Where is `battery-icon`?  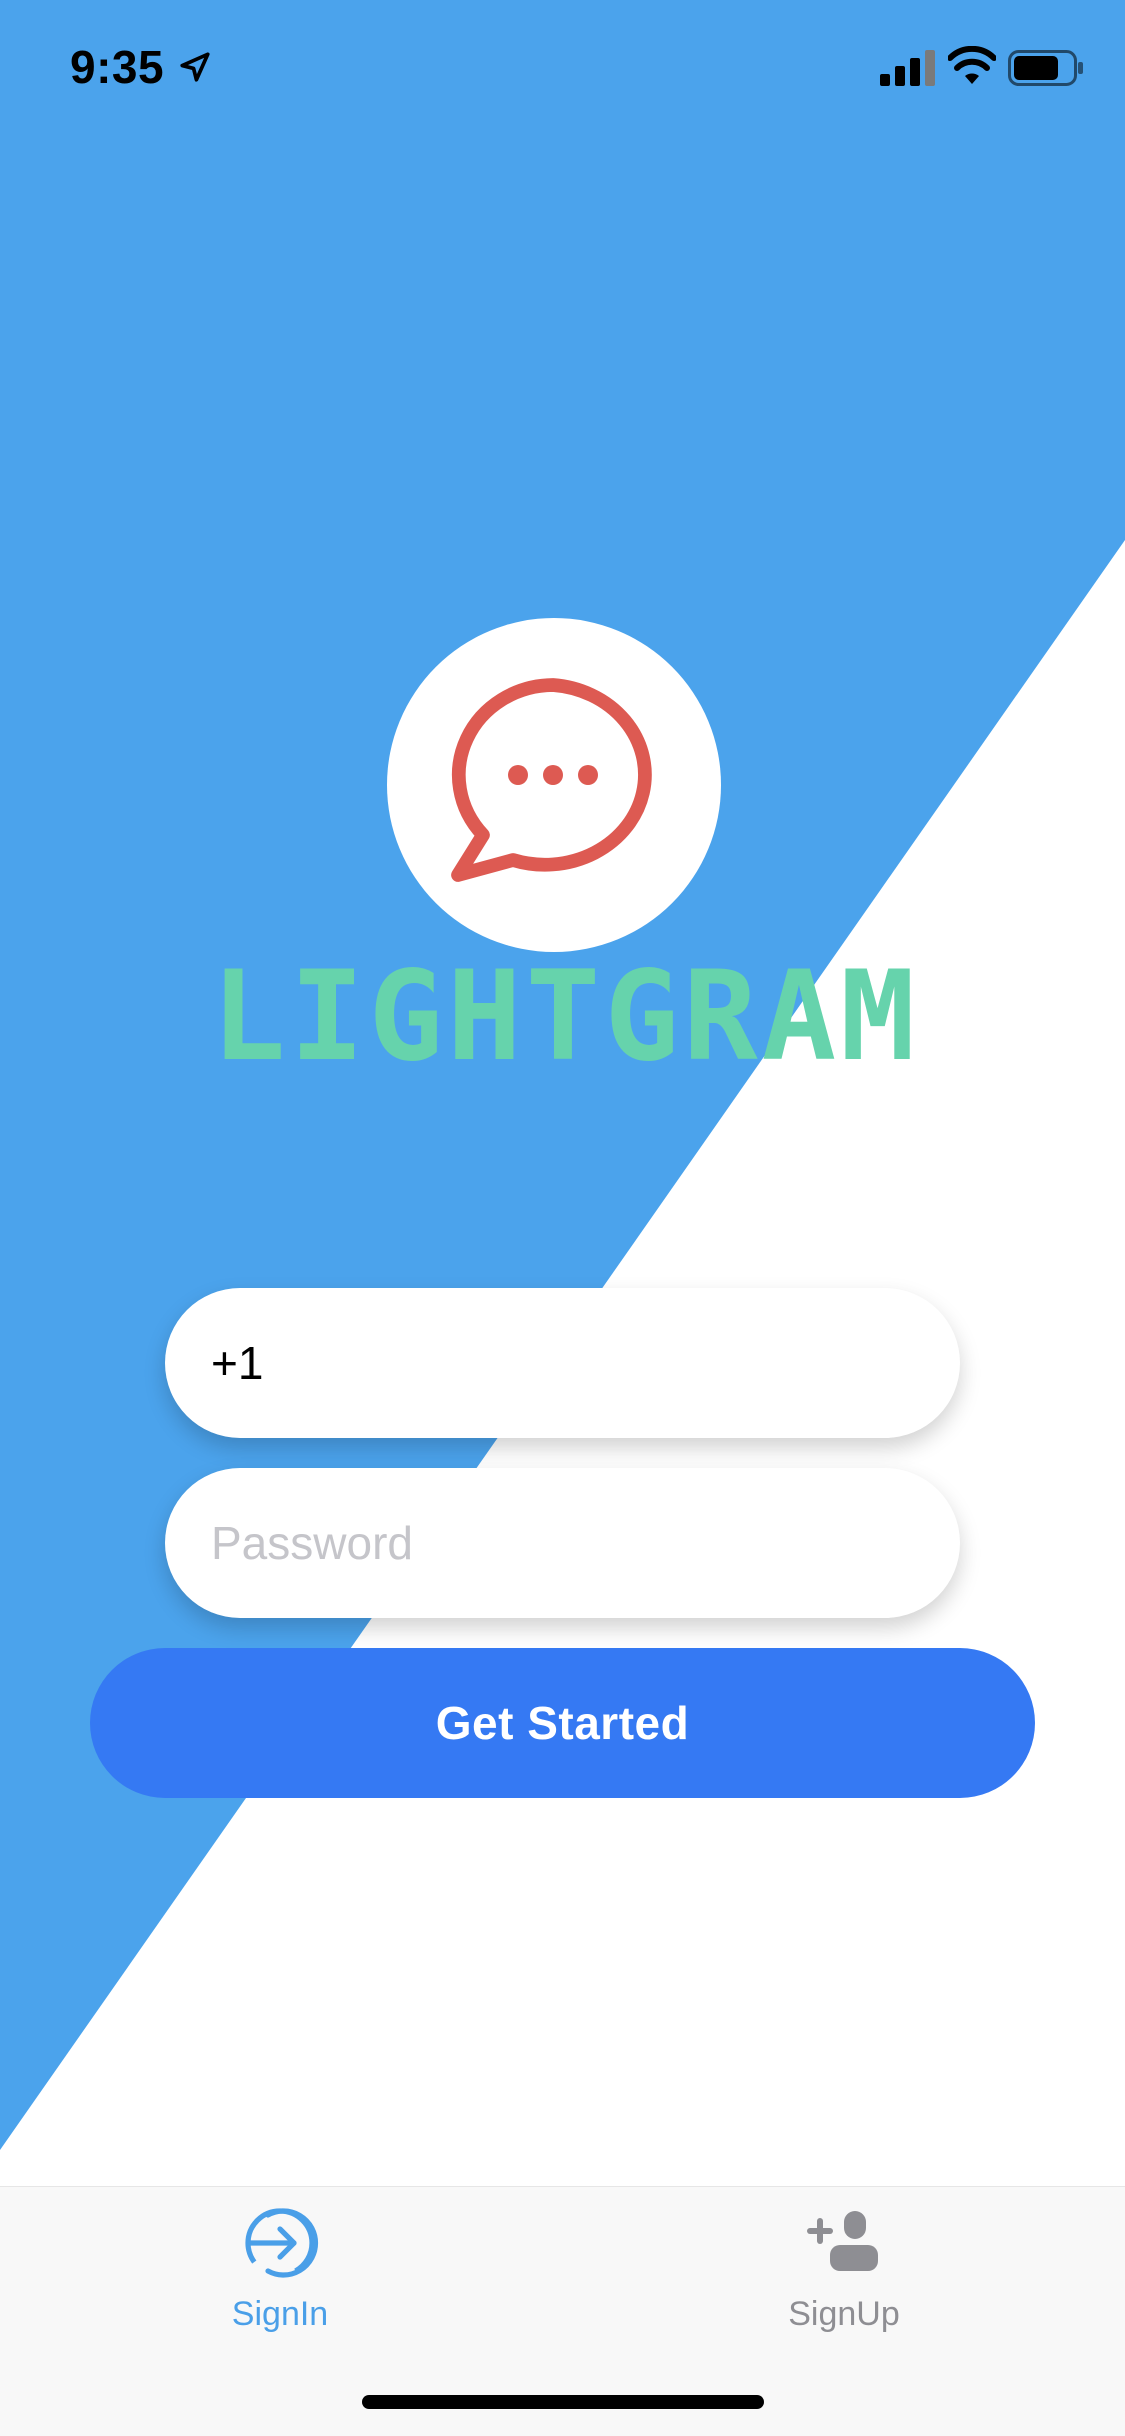 battery-icon is located at coordinates (1045, 68).